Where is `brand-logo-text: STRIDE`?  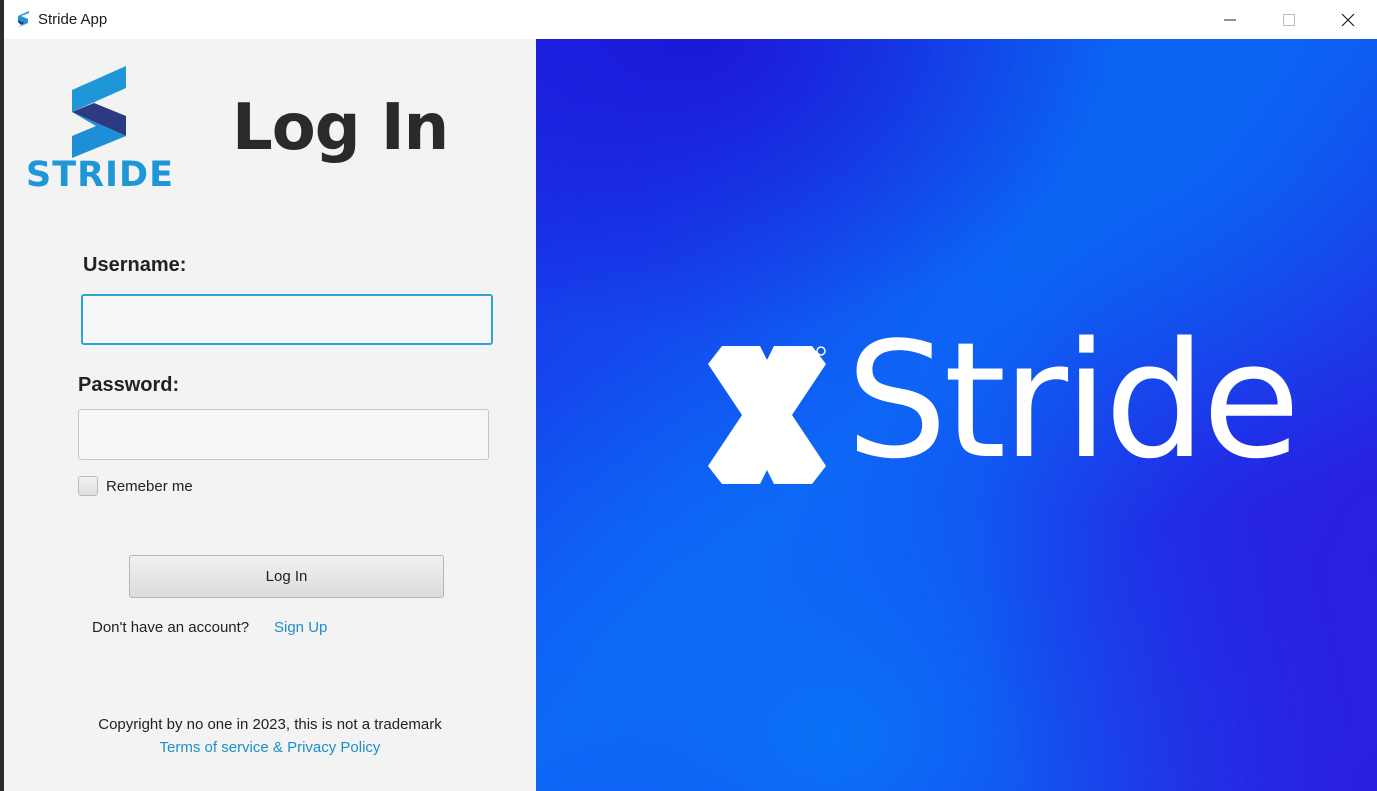
brand-logo-text: STRIDE is located at coordinates (100, 175).